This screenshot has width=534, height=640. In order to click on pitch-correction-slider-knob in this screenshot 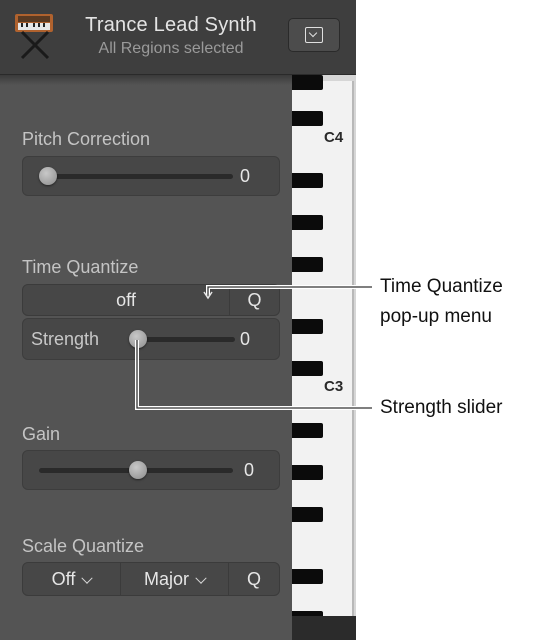, I will do `click(48, 176)`.